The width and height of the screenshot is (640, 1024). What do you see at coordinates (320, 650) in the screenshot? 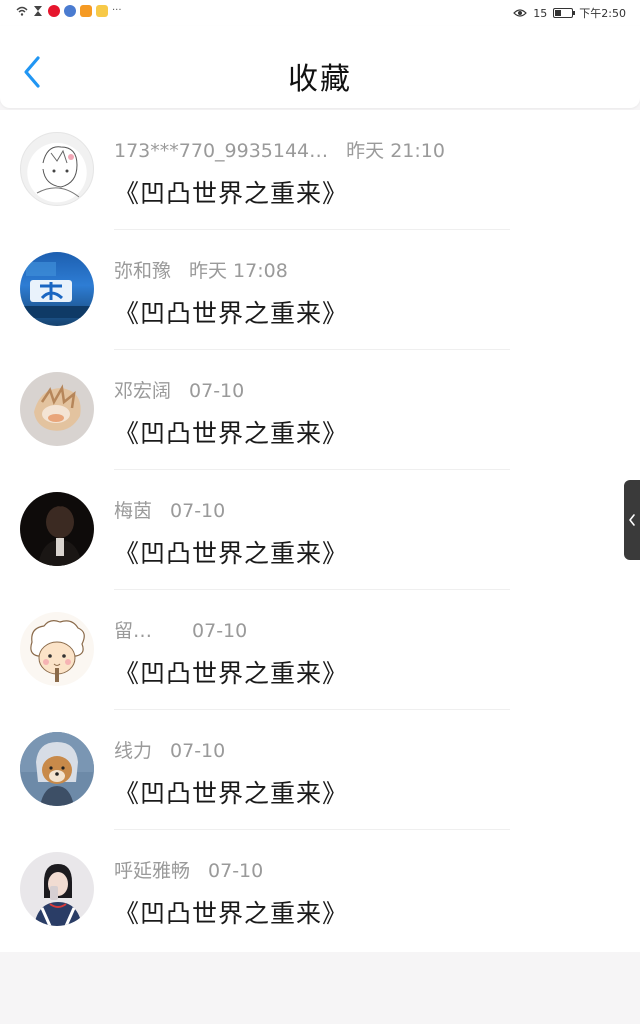
I see `list-item: 留… 07-10 《凹凸世界之重来》` at bounding box center [320, 650].